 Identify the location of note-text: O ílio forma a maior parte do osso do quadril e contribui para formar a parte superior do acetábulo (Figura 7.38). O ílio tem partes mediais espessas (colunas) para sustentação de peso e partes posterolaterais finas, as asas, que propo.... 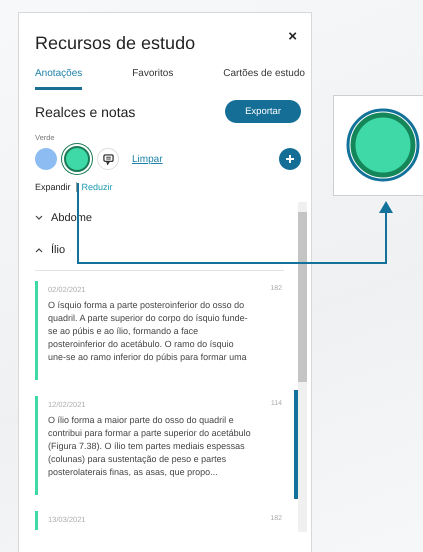
(150, 446).